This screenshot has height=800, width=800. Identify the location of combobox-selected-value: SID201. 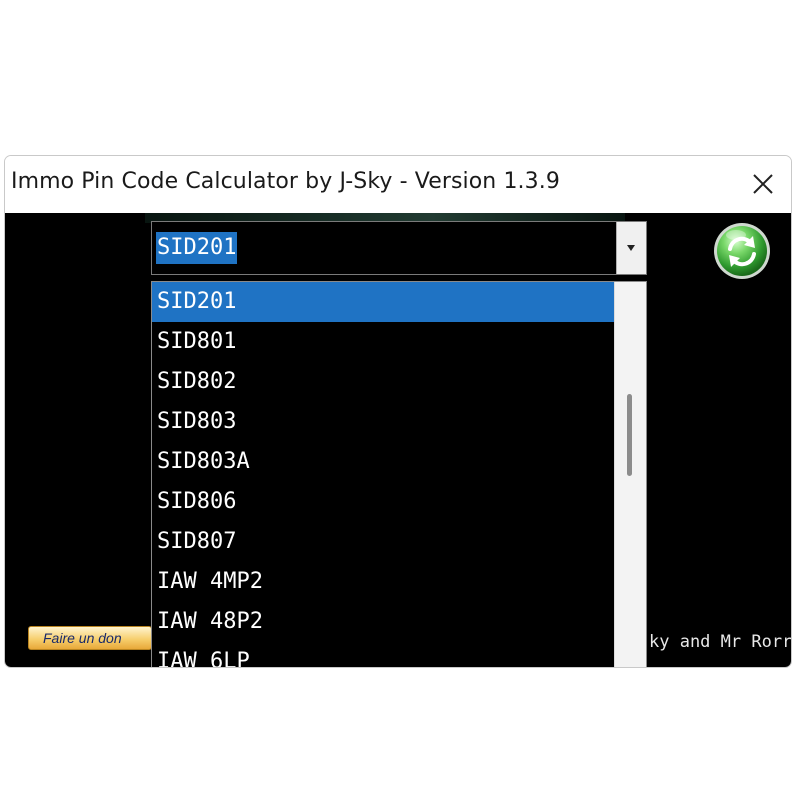
(197, 248).